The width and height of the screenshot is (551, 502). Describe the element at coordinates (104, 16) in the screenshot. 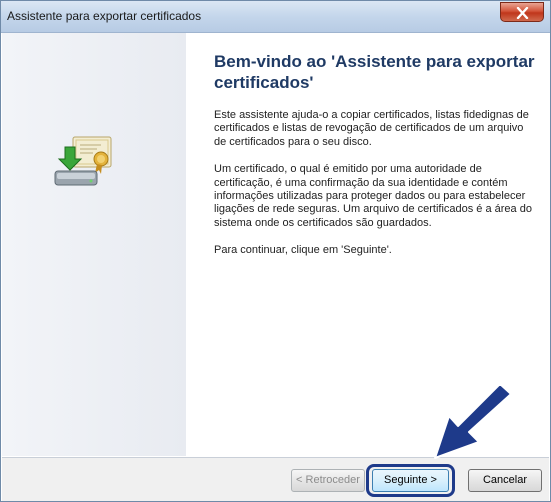

I see `window-title: Assistente para exportar certificados` at that location.